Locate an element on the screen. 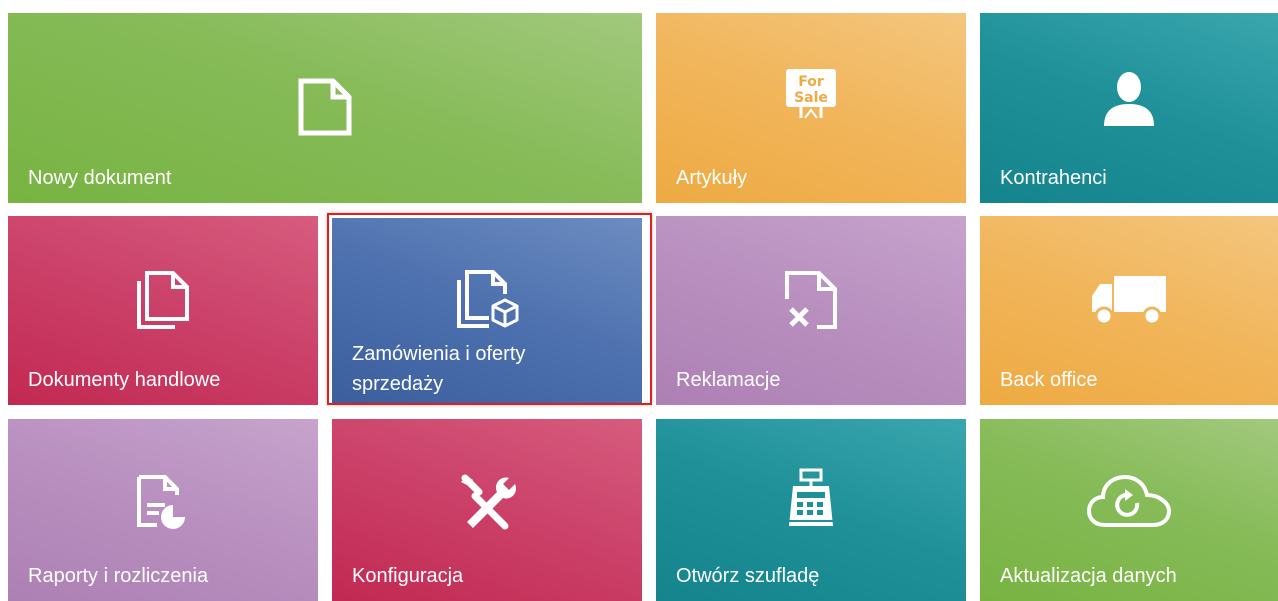 Image resolution: width=1278 pixels, height=601 pixels. tile-reklamacje: Reklamacje is located at coordinates (811, 310).